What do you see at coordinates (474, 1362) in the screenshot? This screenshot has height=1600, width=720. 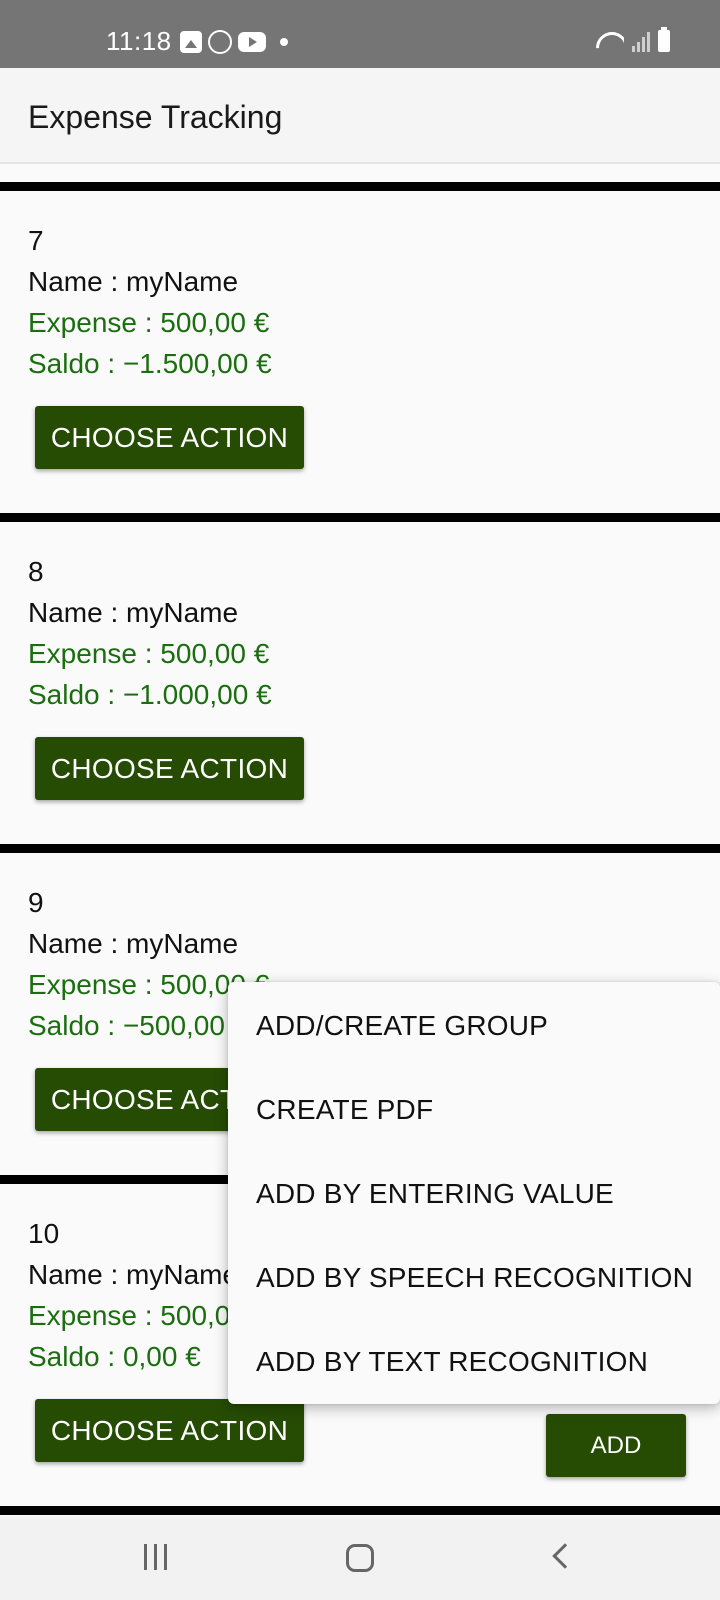 I see `menu-item-add-by-text-recognition: ADD BY TEXT RECOGNITION` at bounding box center [474, 1362].